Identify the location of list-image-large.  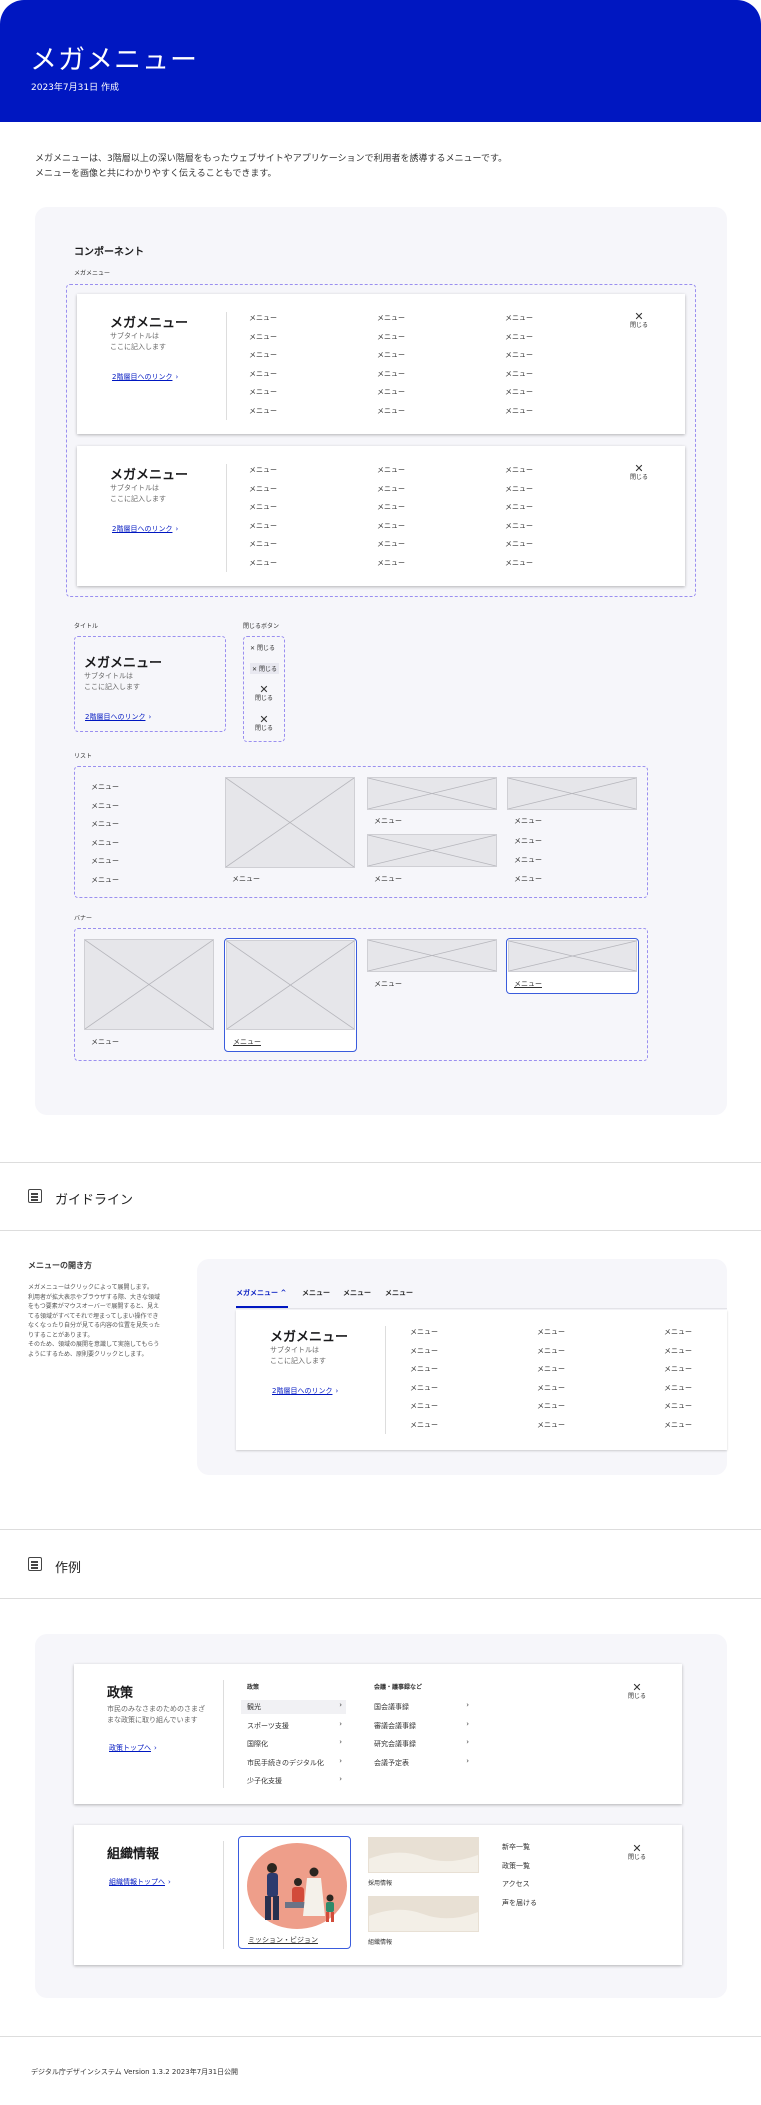
(290, 822).